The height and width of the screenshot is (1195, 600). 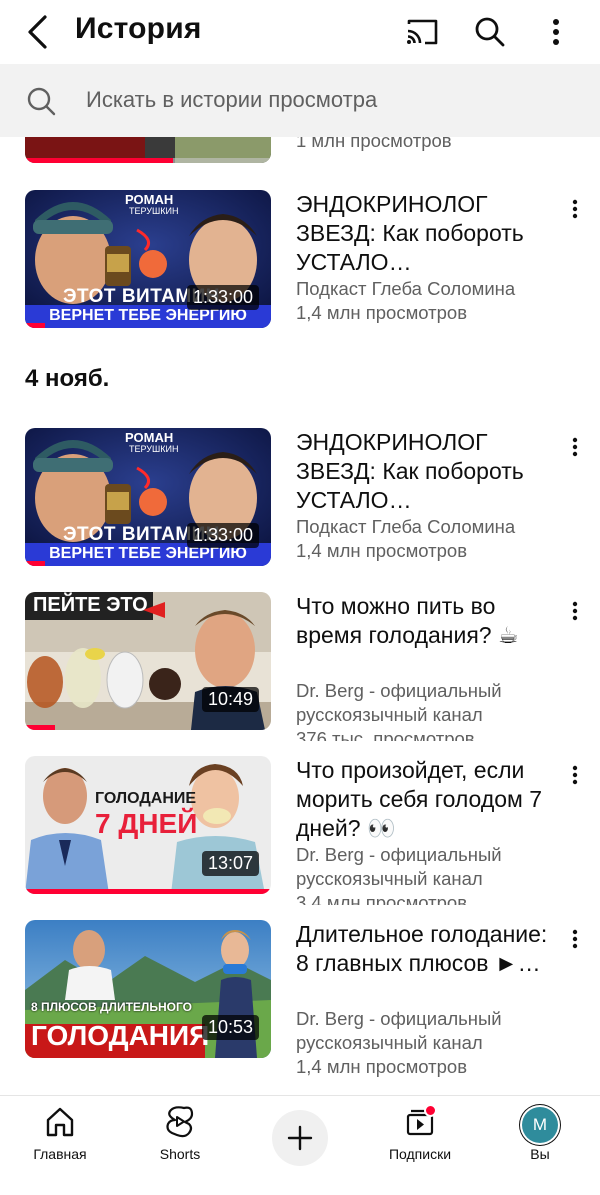 What do you see at coordinates (148, 989) in the screenshot?
I see `video-thumbnail: 8 ПЛЮСОВ ДЛИТЕЛЬНОГО ГОЛОДАНИЯ 10:53` at bounding box center [148, 989].